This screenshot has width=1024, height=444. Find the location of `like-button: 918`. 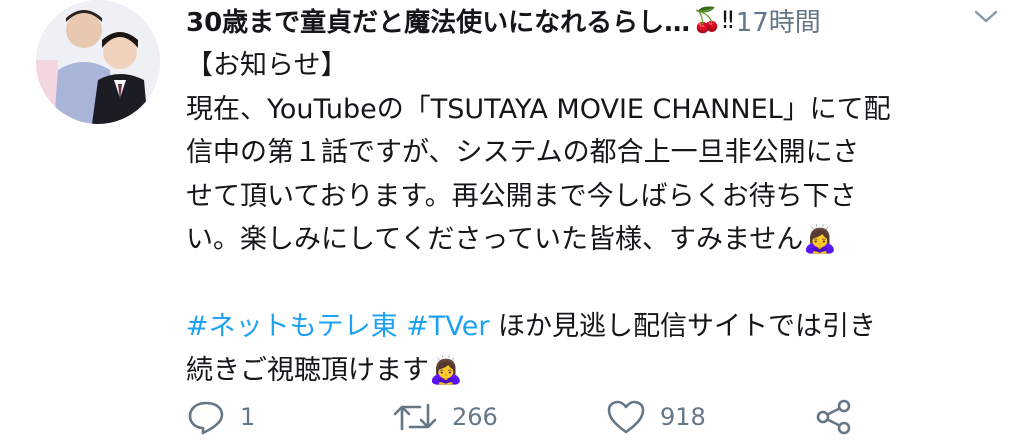

like-button: 918 is located at coordinates (656, 417).